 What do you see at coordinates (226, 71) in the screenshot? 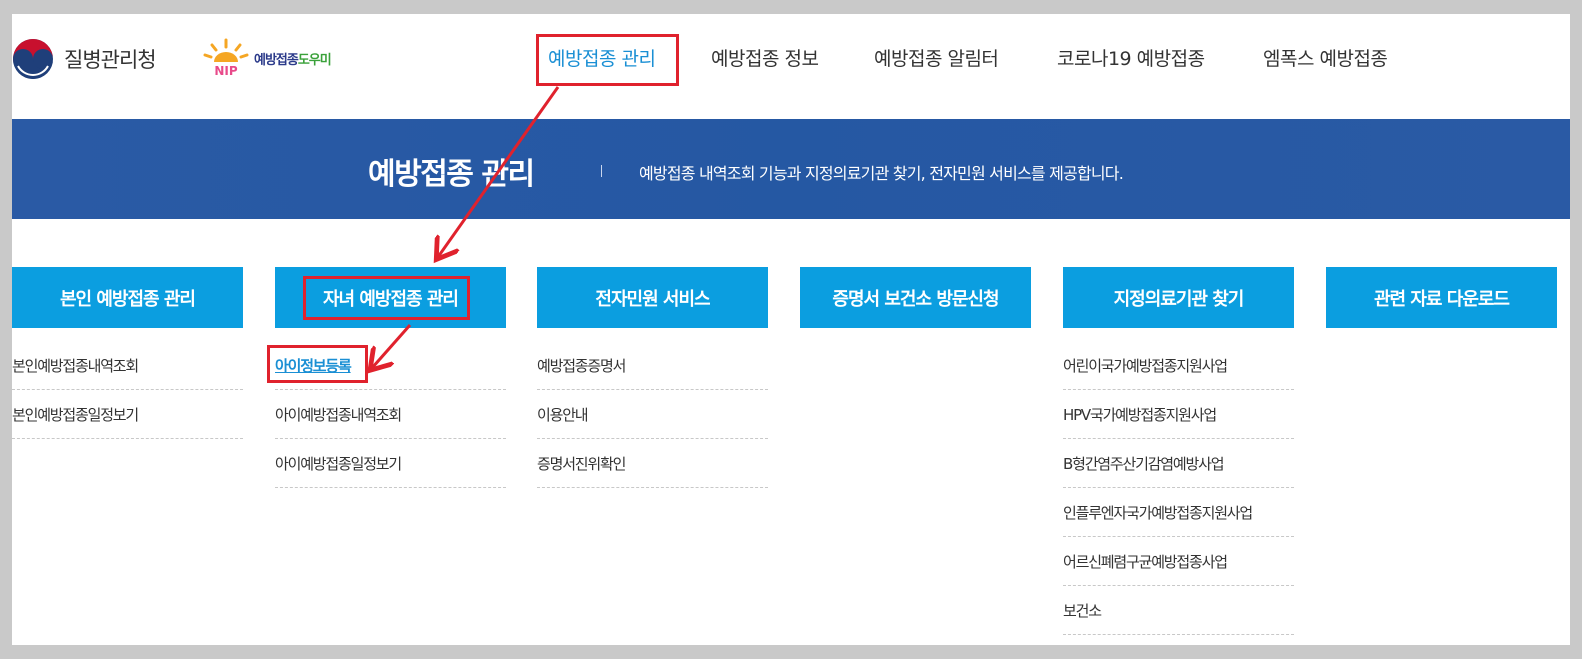
I see `ntip-emblem-letters: NIP` at bounding box center [226, 71].